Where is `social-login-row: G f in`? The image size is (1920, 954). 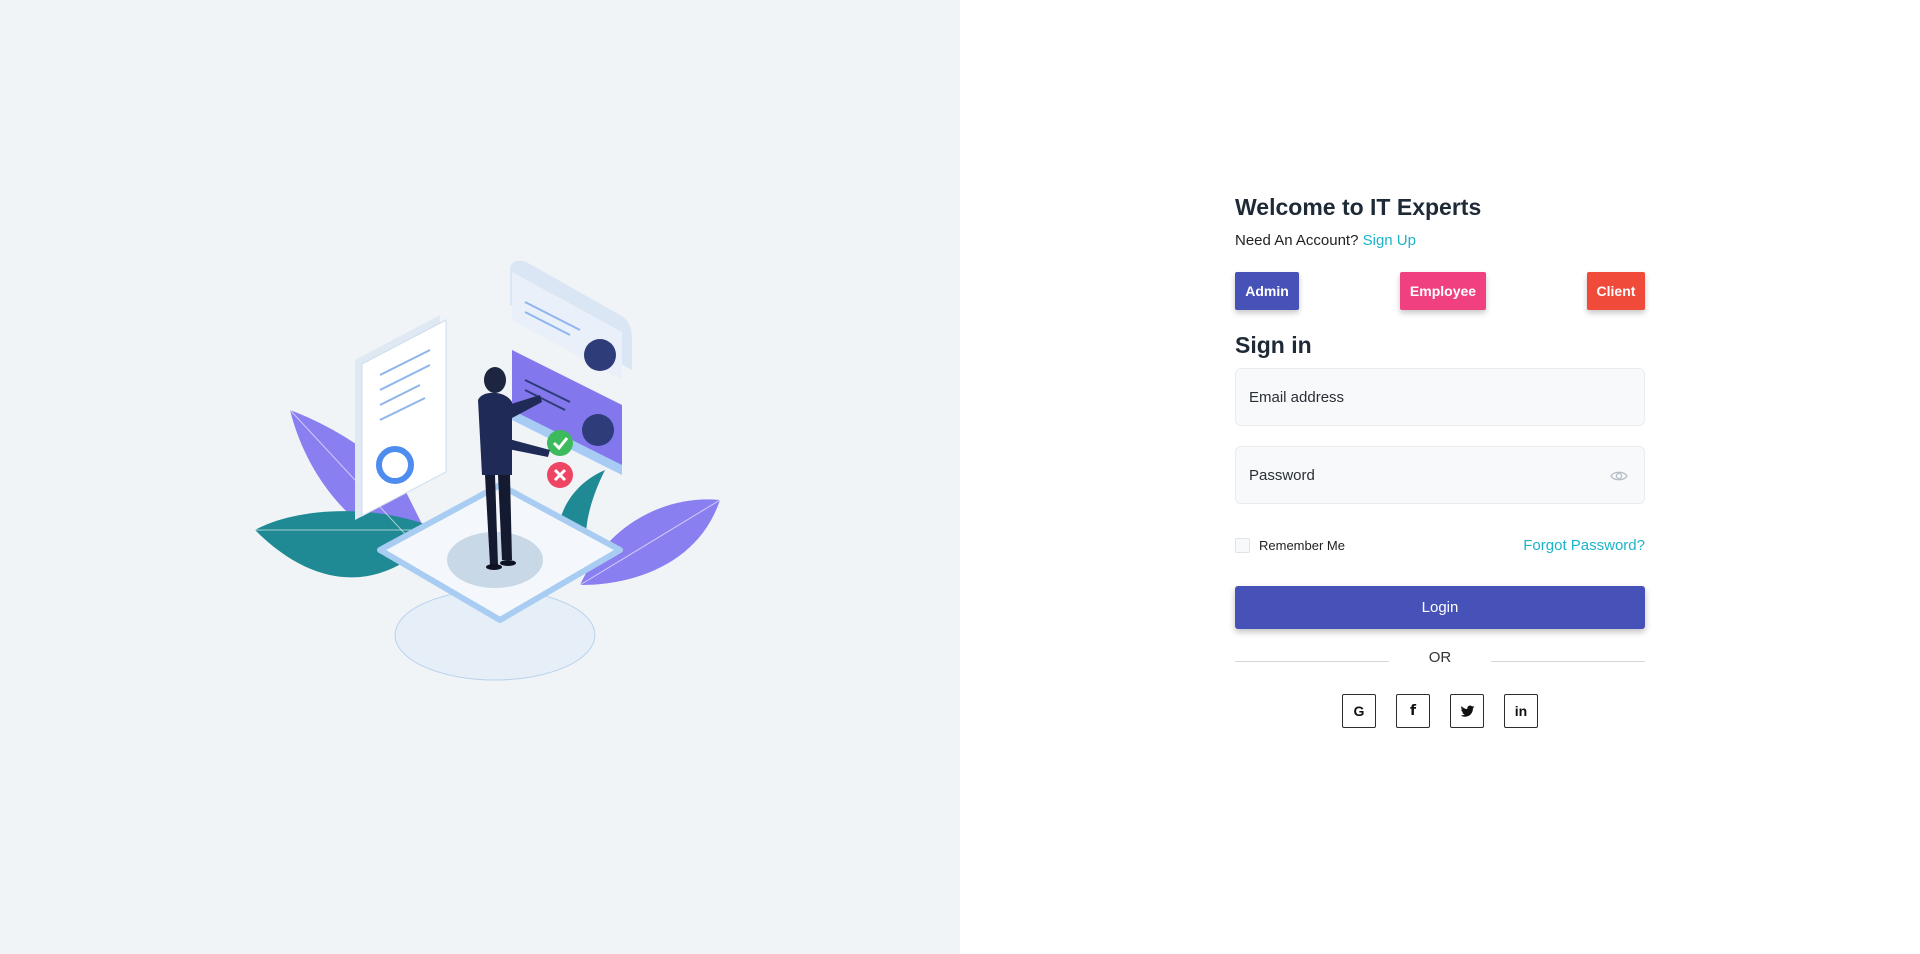 social-login-row: G f in is located at coordinates (1440, 711).